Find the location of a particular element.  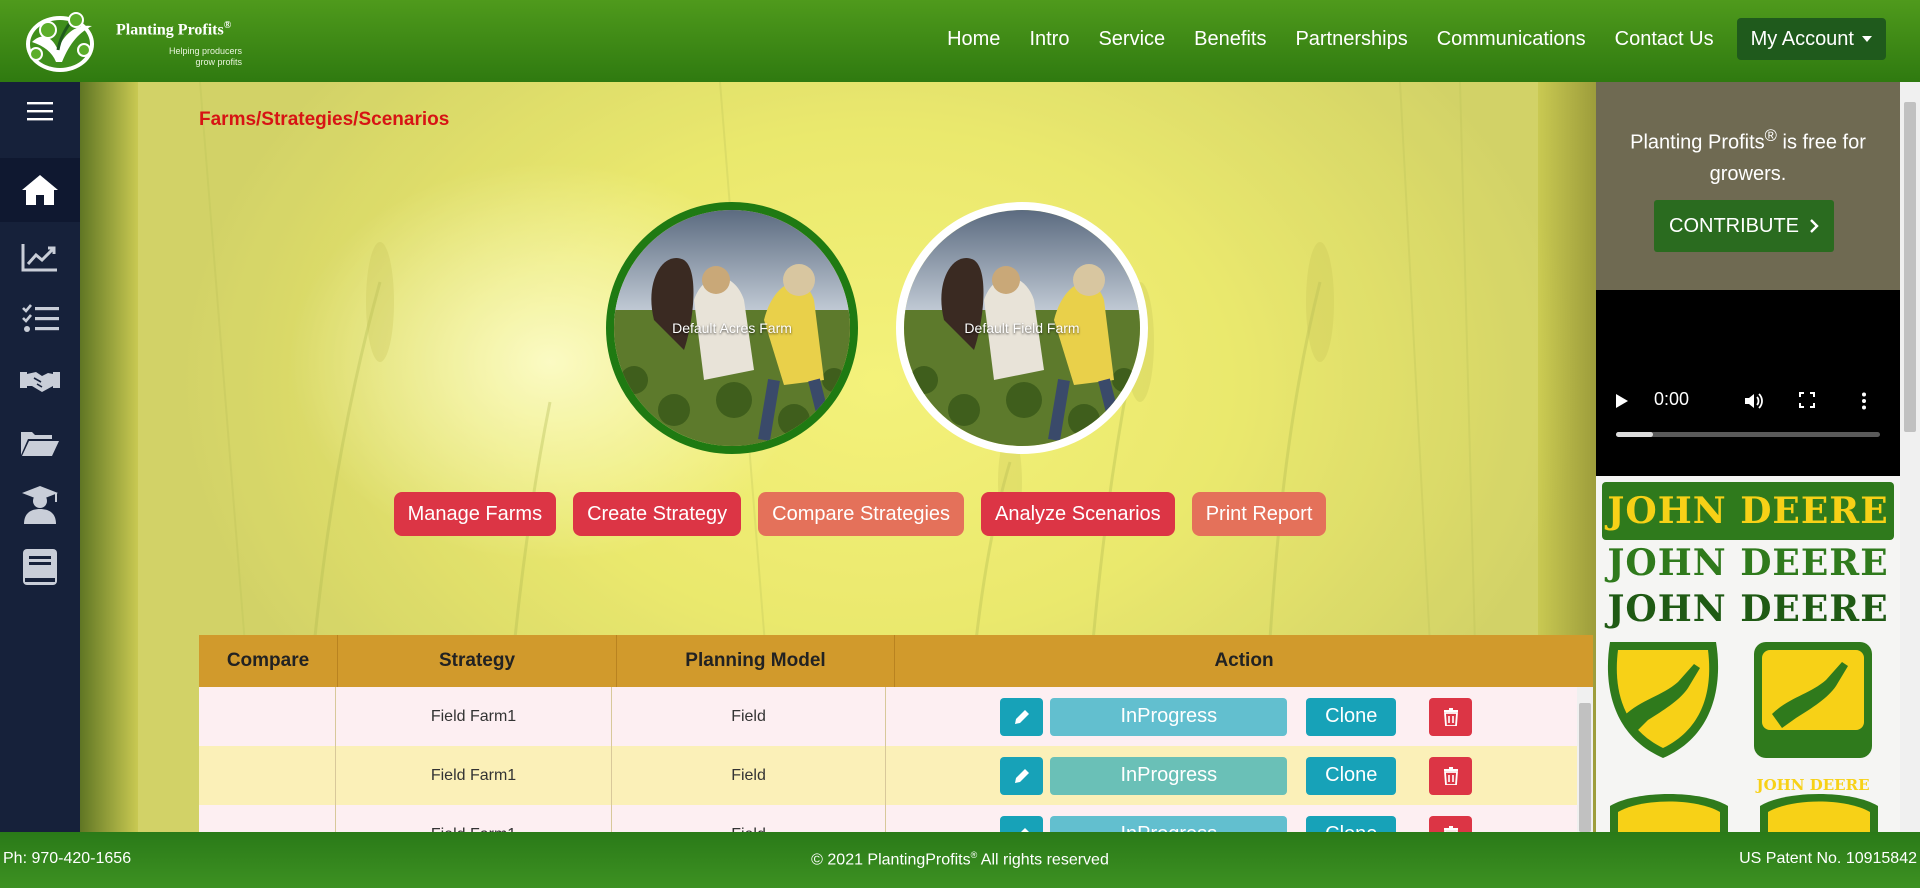

column-header-planning-model: Planning Model is located at coordinates (756, 661).